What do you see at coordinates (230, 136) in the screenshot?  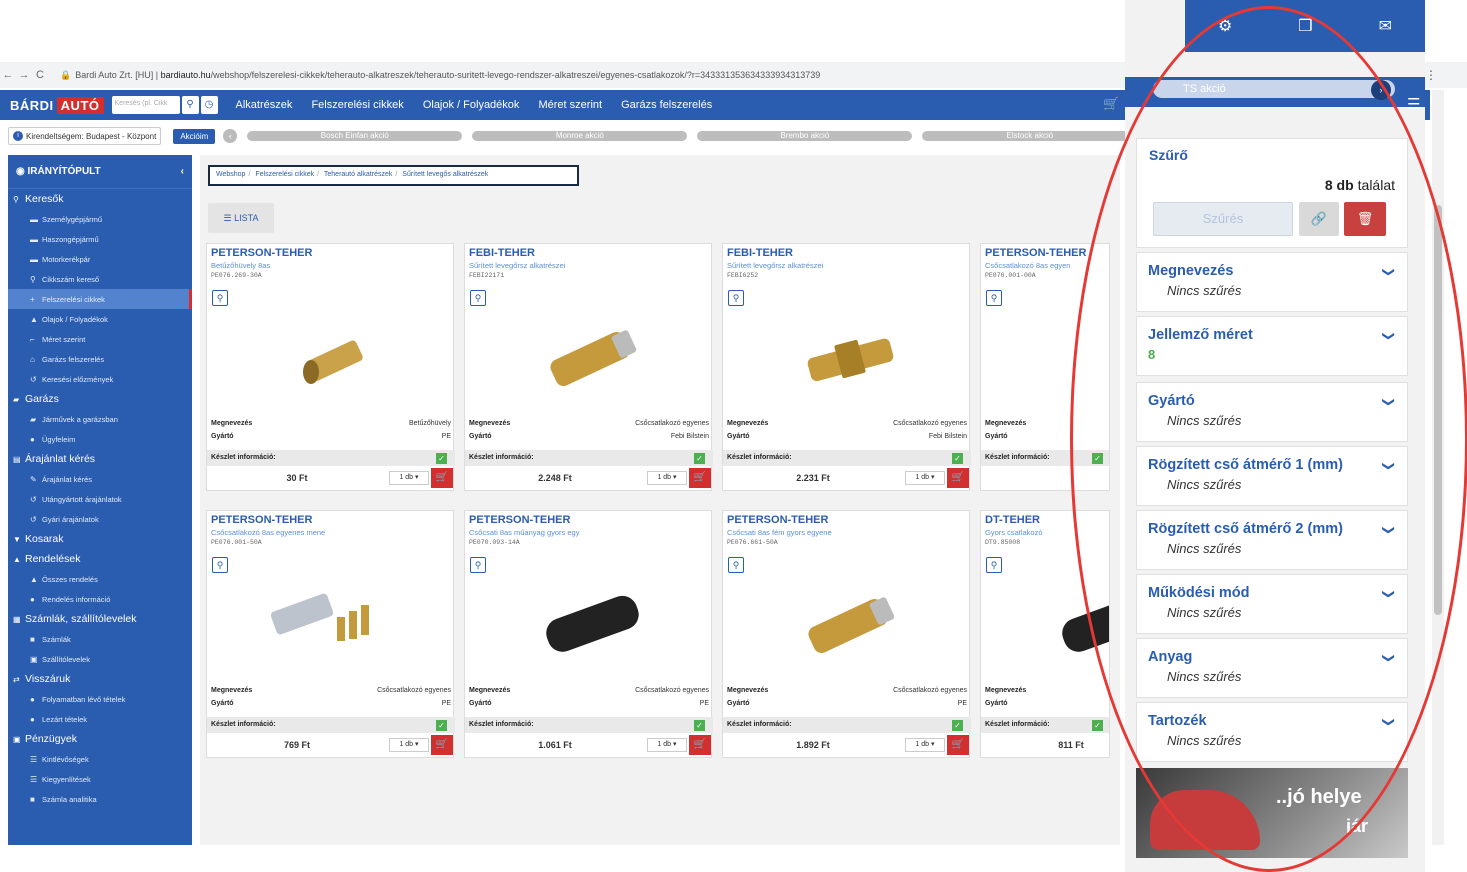 I see `carousel-prev-icon: ‹` at bounding box center [230, 136].